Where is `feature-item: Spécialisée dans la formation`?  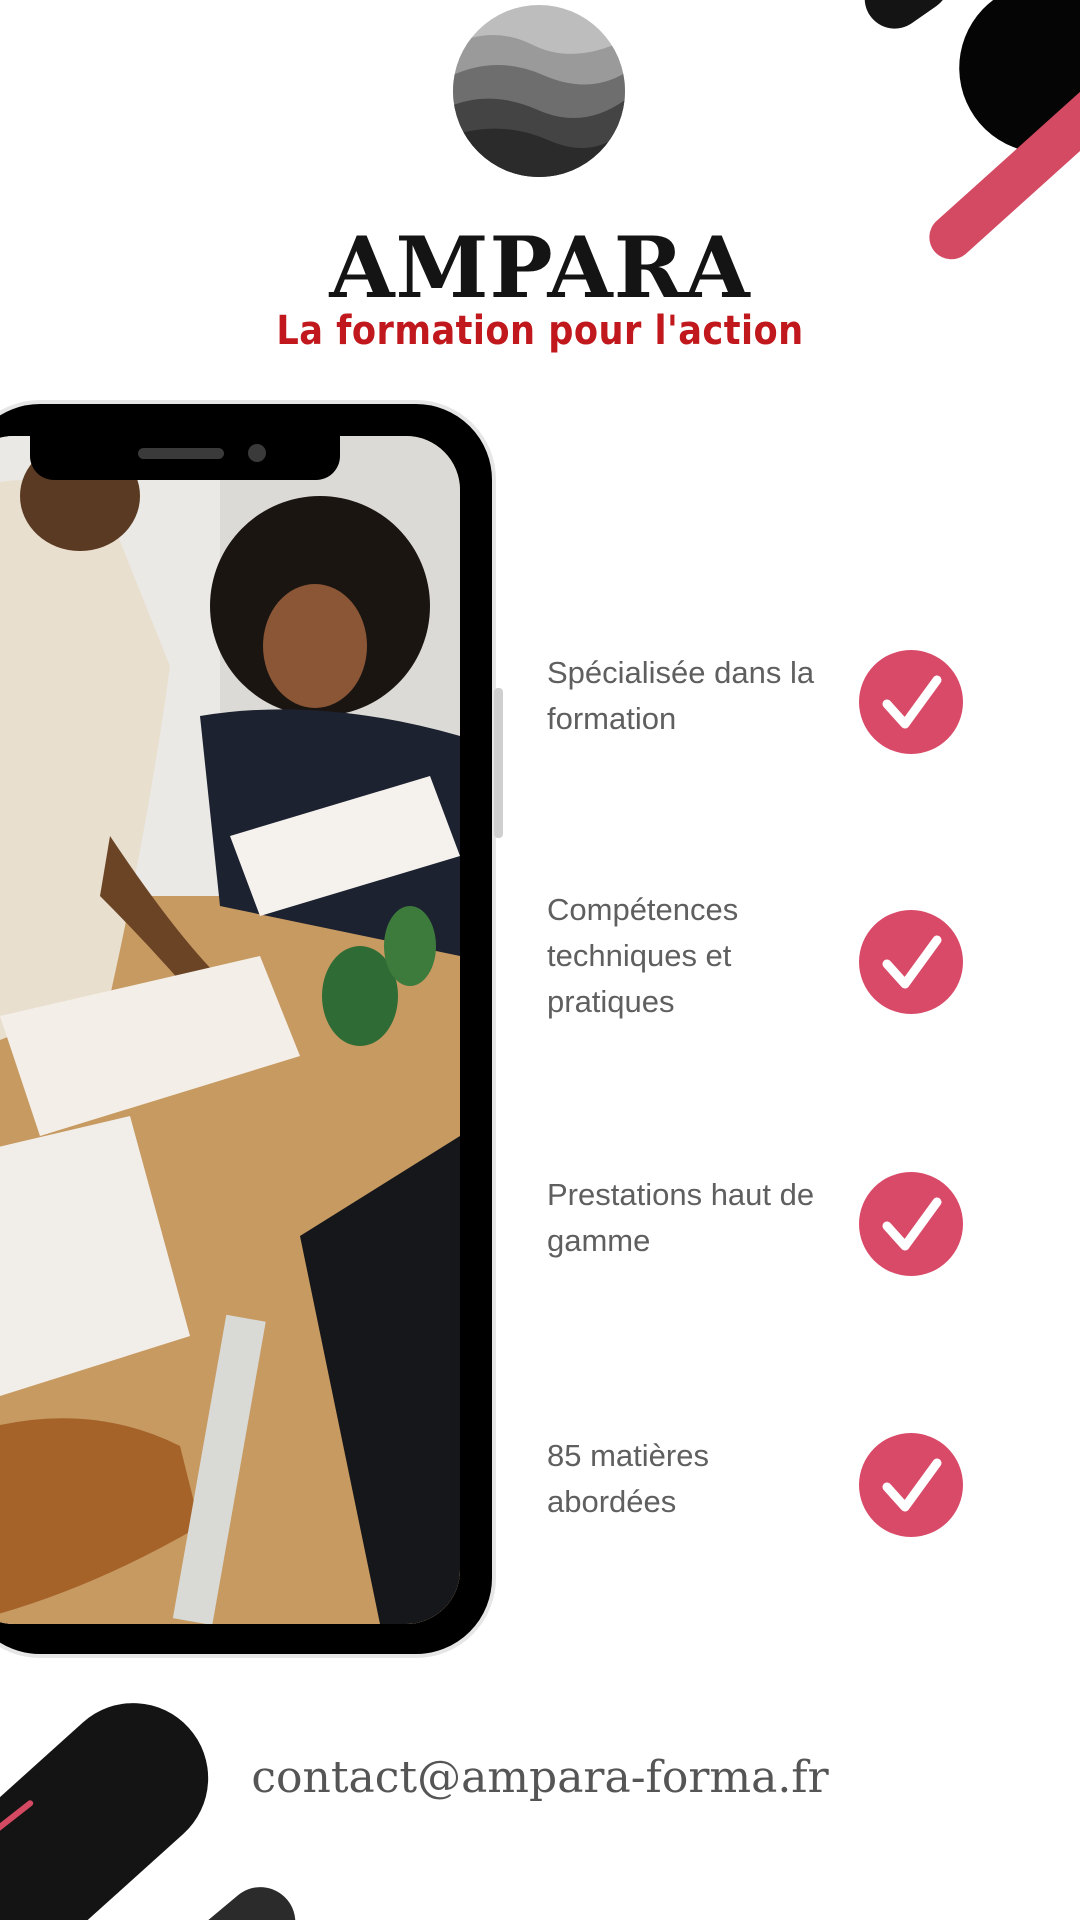 feature-item: Spécialisée dans la formation is located at coordinates (757, 710).